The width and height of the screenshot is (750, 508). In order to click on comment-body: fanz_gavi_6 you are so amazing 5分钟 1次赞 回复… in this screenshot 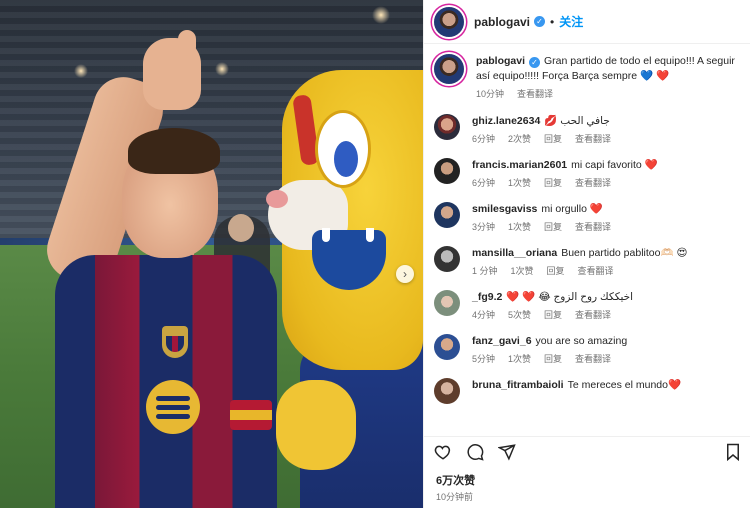, I will do `click(606, 349)`.